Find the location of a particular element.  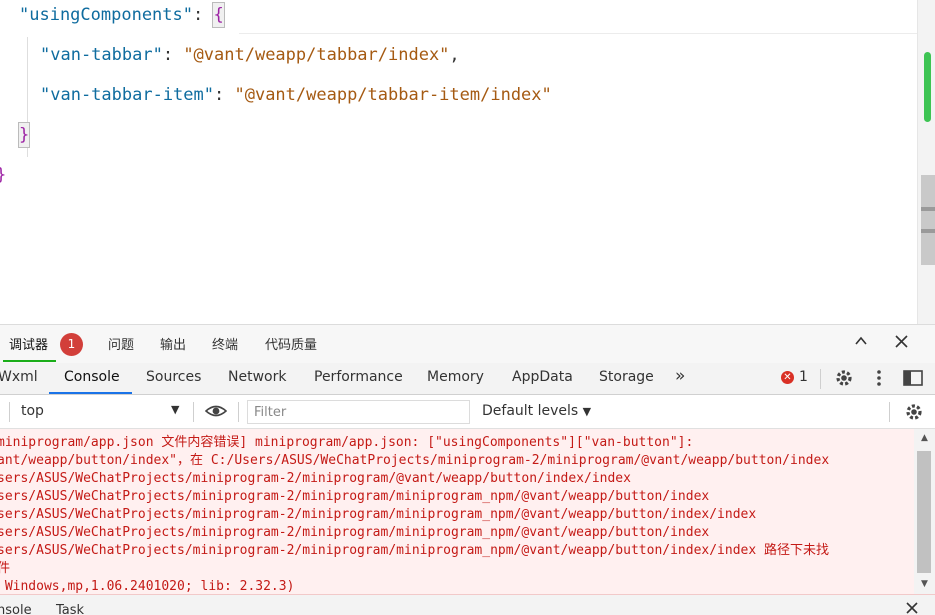

console-scroll-thumb is located at coordinates (924, 512).